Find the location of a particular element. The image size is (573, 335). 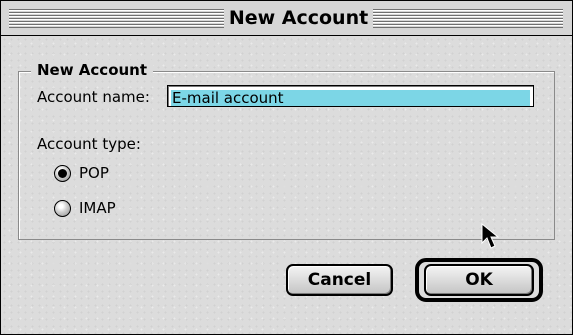

account-name-label: Account name: is located at coordinates (93, 97).